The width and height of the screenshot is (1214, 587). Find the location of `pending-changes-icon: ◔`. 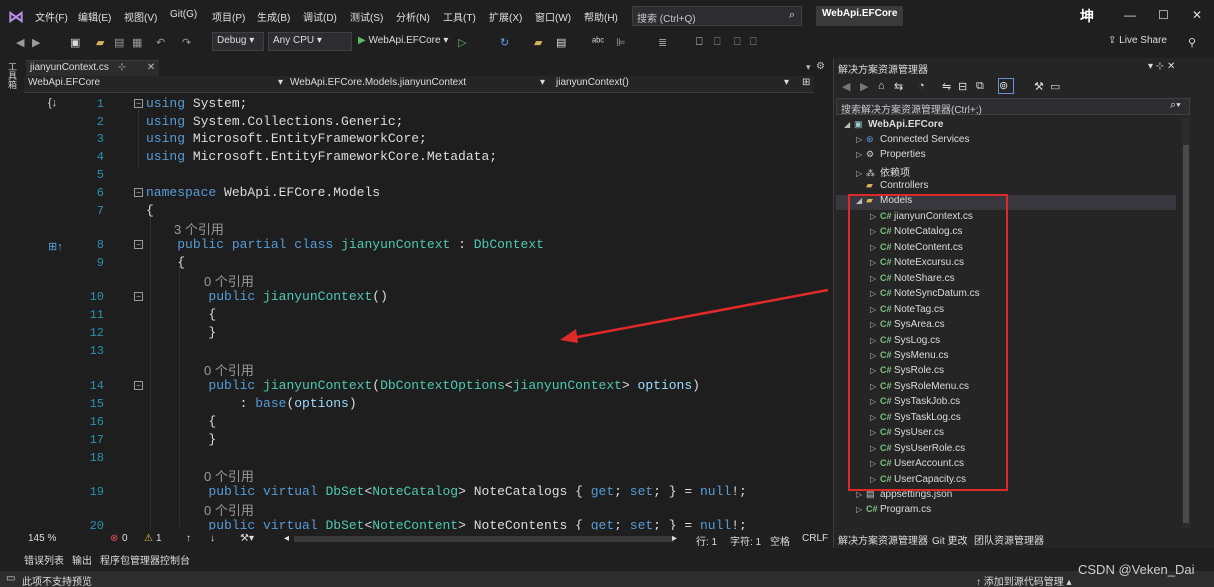

pending-changes-icon: ◔ is located at coordinates (921, 86).